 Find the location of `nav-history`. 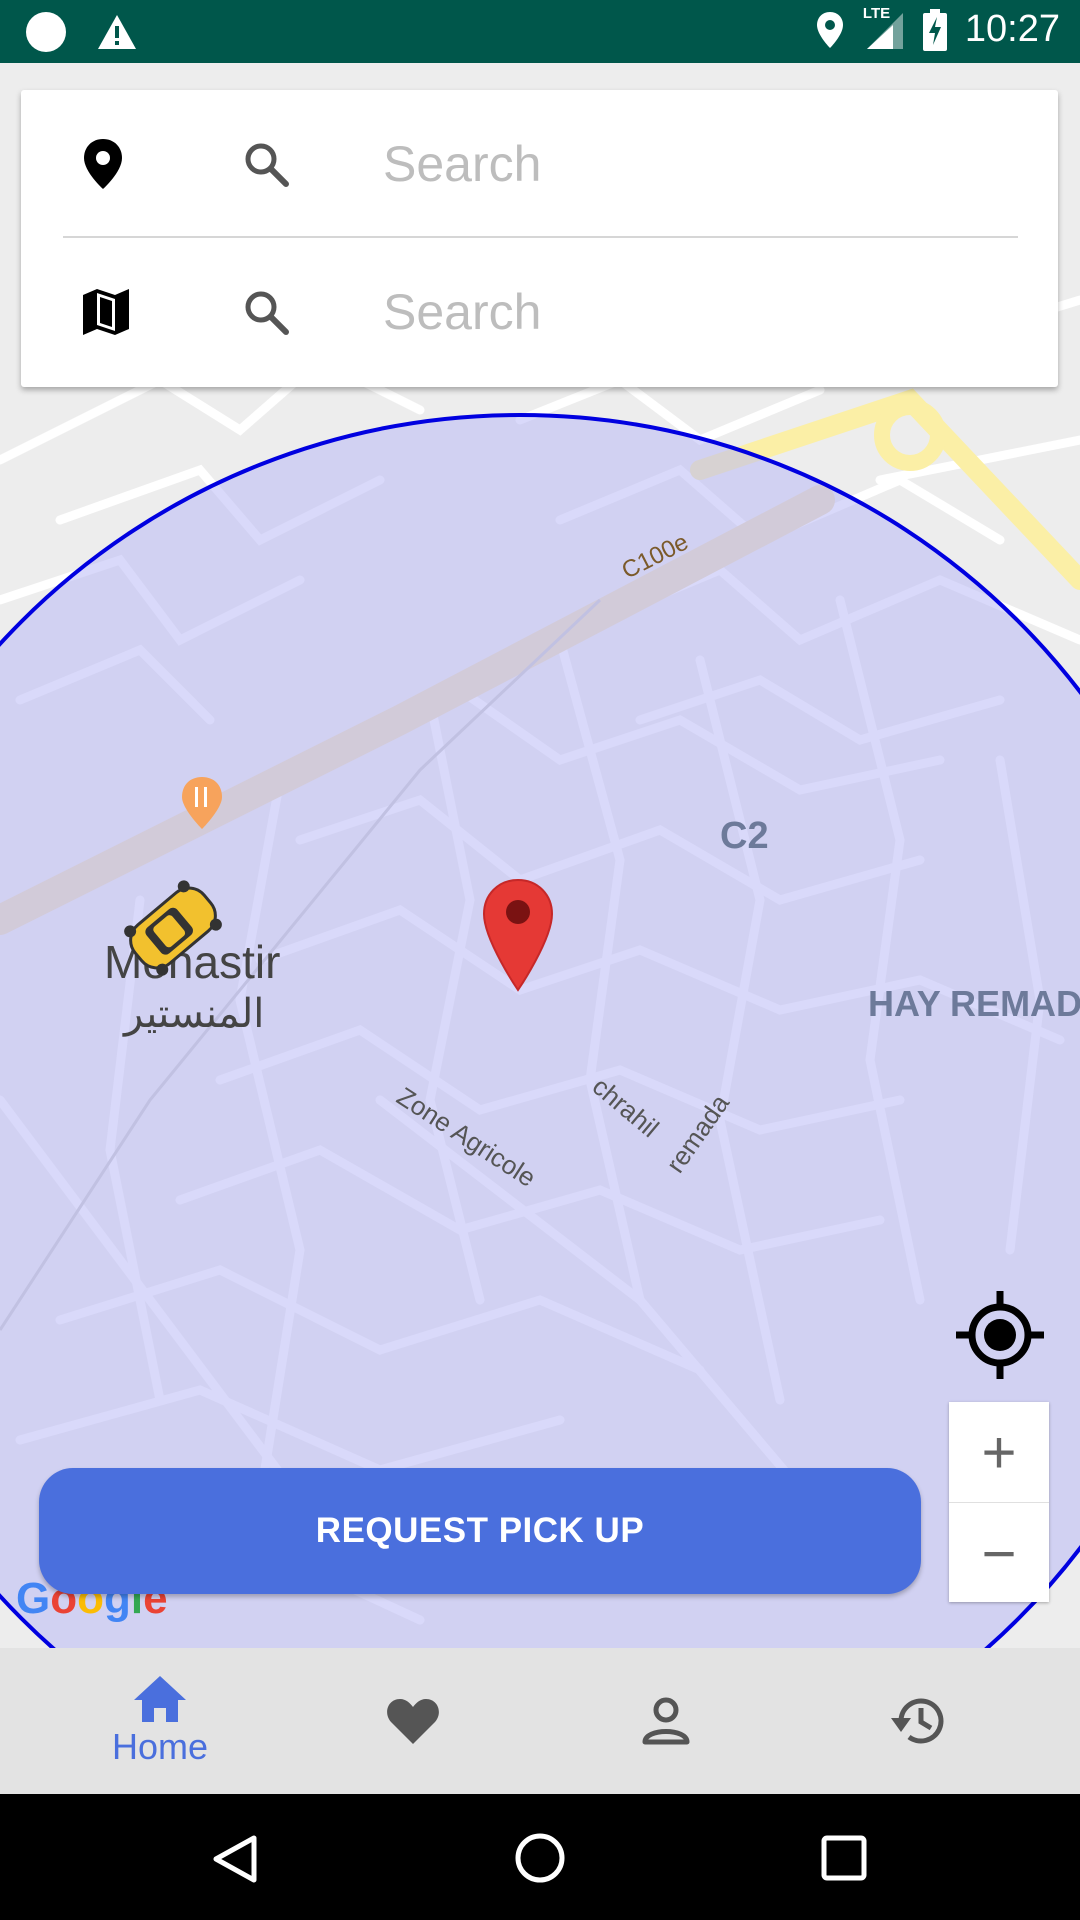

nav-history is located at coordinates (919, 1721).